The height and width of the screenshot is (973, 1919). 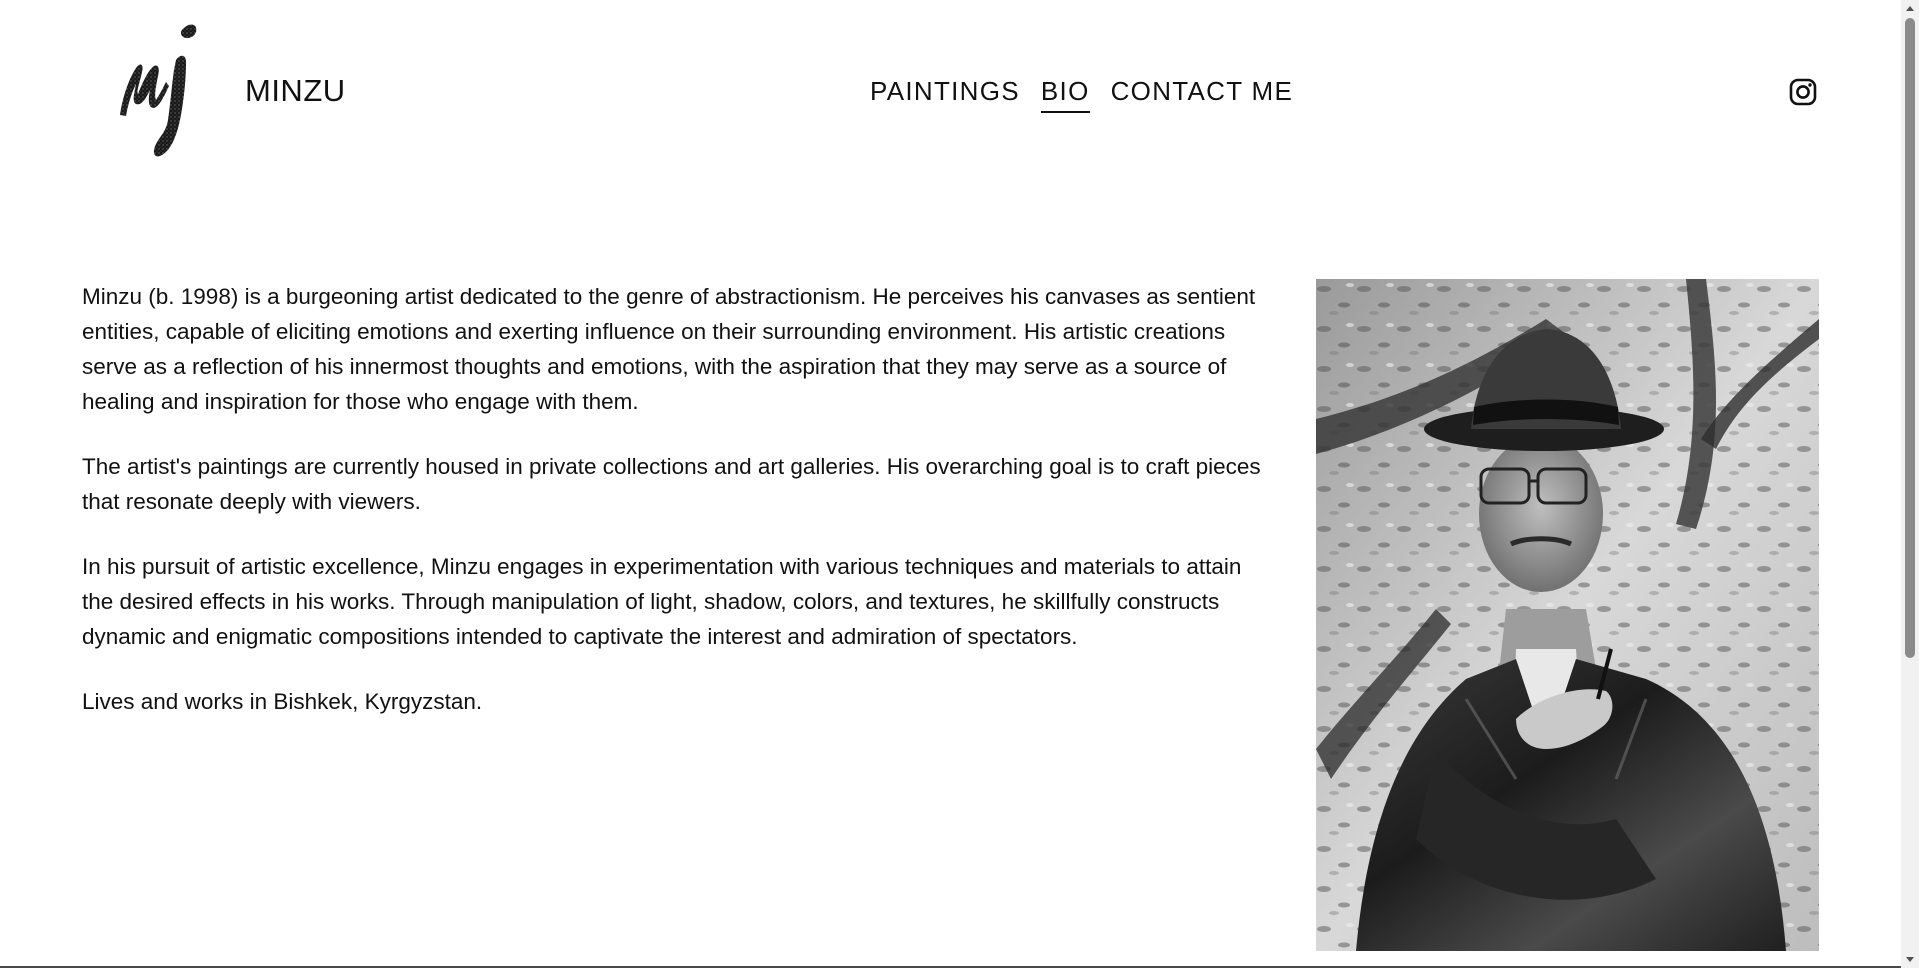 What do you see at coordinates (1065, 92) in the screenshot?
I see `nav-bio: BIO` at bounding box center [1065, 92].